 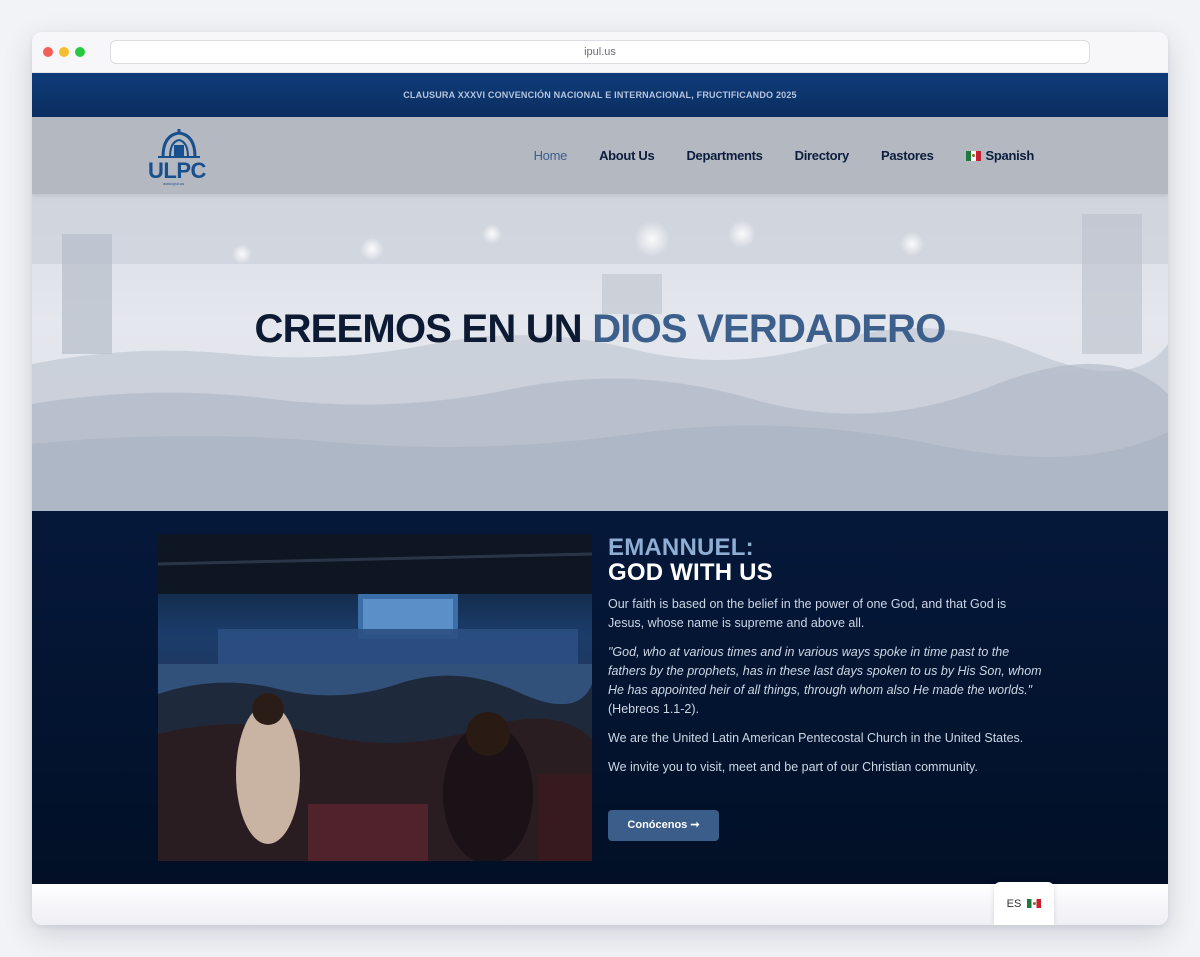 I want to click on congregation-image, so click(x=375, y=697).